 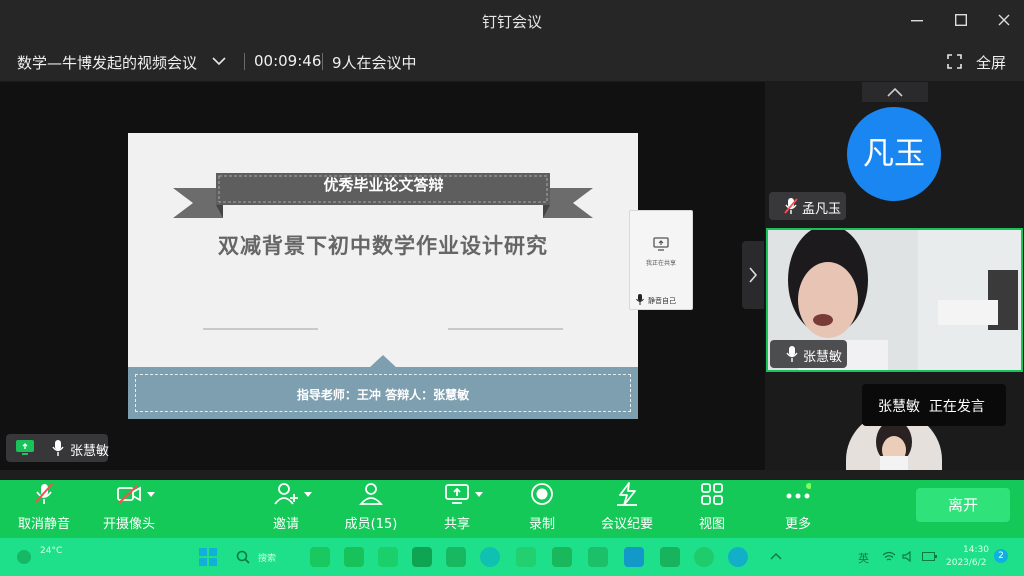 I want to click on title-bar: 钉钉会议, so click(x=512, y=20).